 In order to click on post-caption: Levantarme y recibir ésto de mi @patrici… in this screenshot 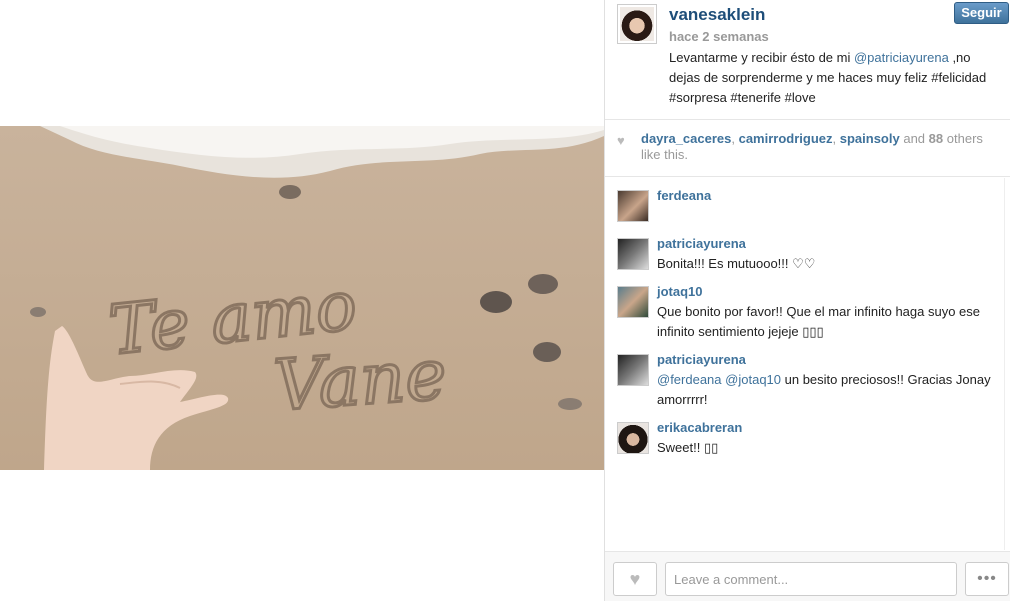, I will do `click(837, 78)`.